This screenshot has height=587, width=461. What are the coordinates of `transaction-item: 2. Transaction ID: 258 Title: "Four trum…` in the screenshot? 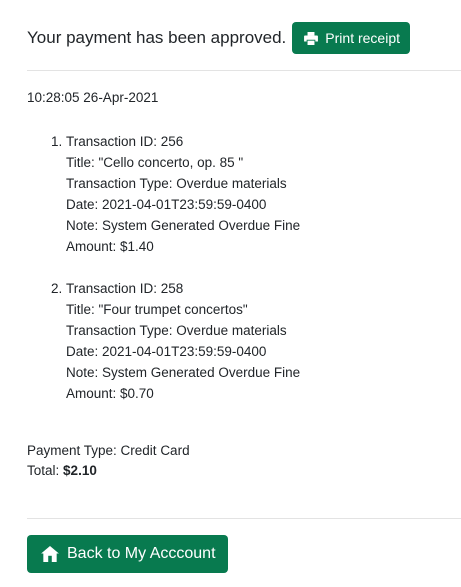 It's located at (175, 341).